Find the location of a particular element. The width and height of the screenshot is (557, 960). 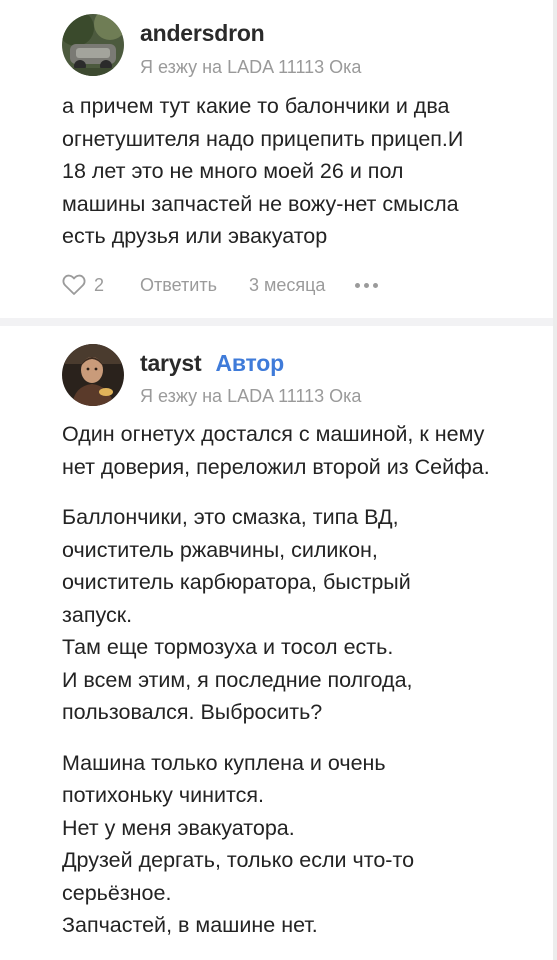

heart-outline-icon is located at coordinates (74, 284).